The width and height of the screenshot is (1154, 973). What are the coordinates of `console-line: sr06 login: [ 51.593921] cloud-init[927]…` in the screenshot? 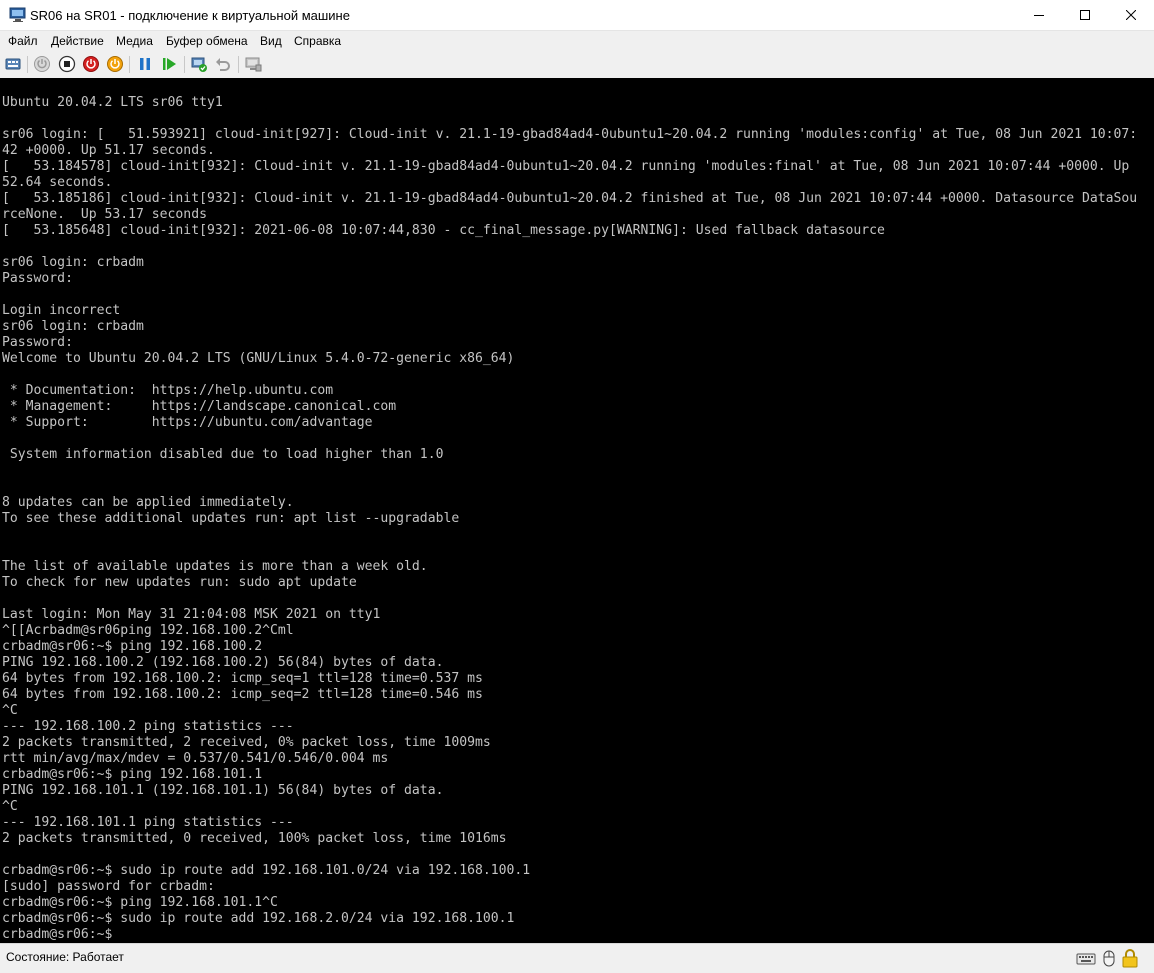 It's located at (570, 134).